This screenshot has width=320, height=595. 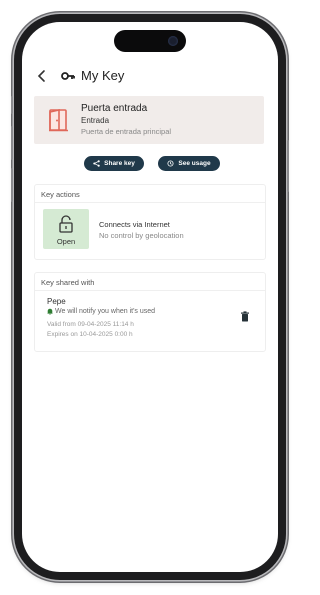 What do you see at coordinates (126, 131) in the screenshot?
I see `lock-description: Puerta de entrada principal` at bounding box center [126, 131].